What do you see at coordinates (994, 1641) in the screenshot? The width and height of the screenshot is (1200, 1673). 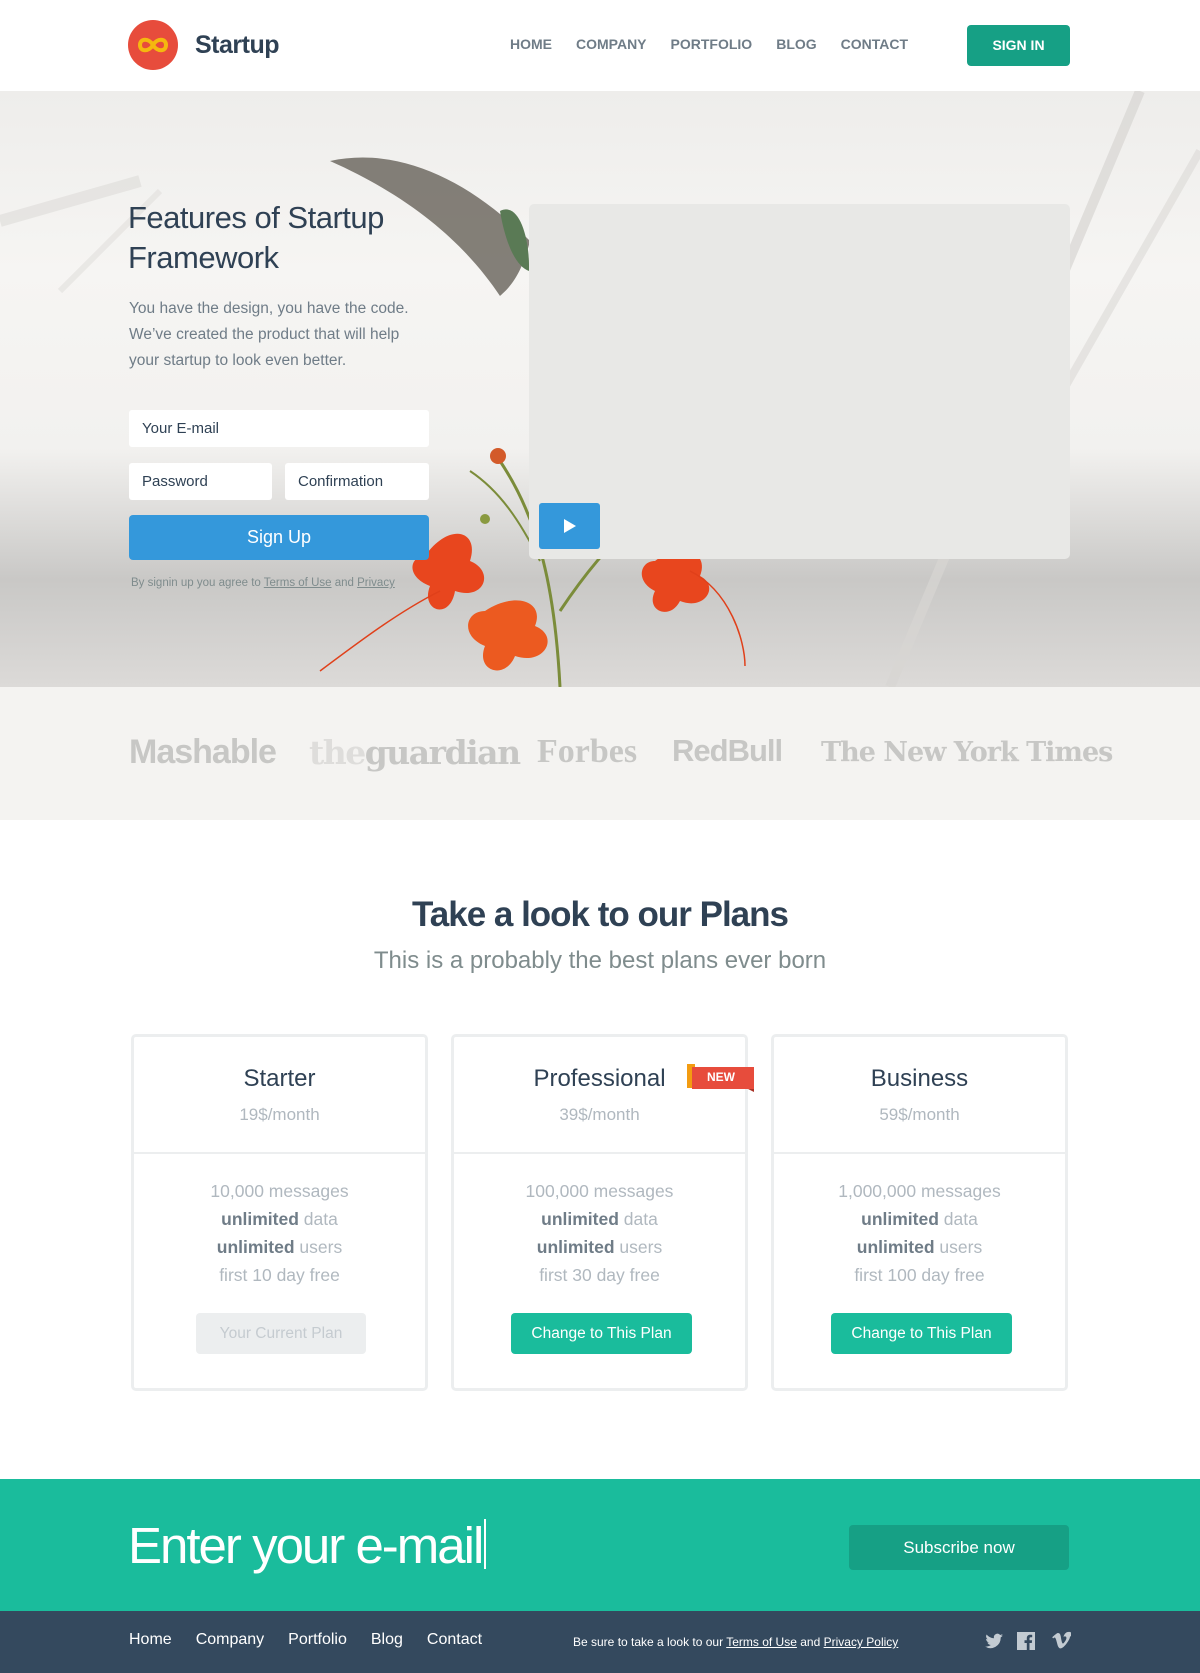 I see `twitter-icon` at bounding box center [994, 1641].